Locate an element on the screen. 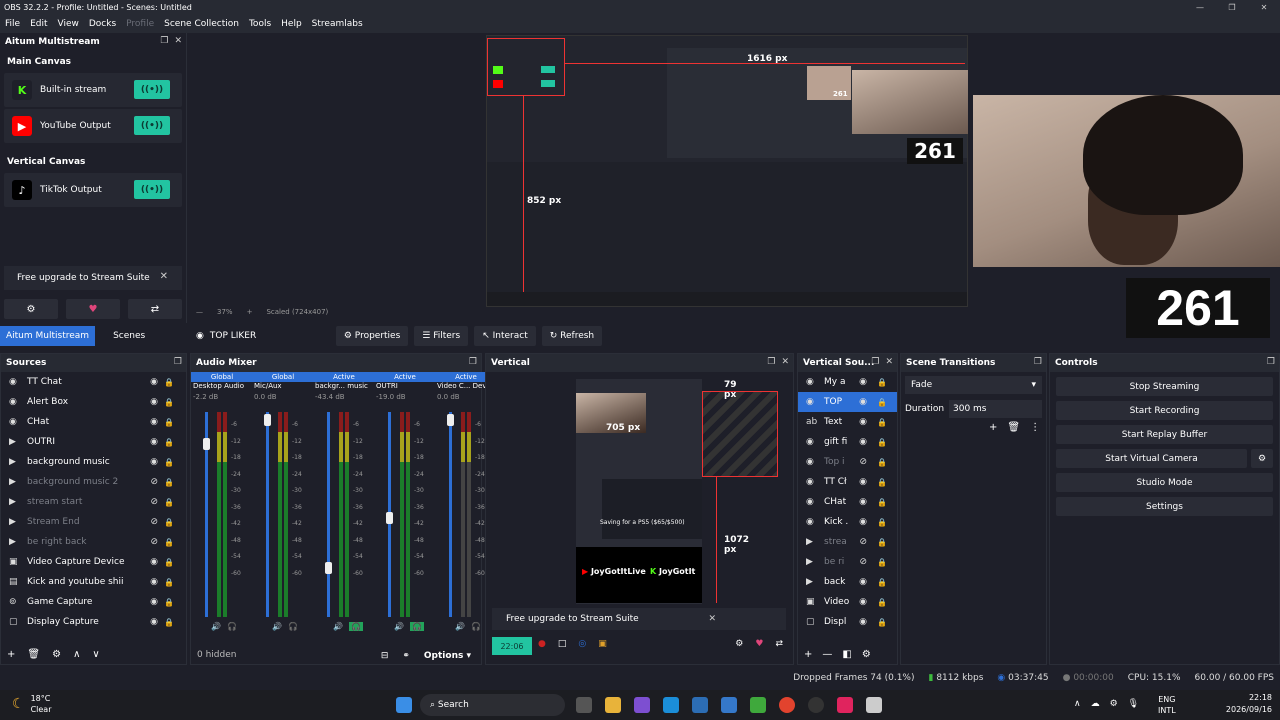 This screenshot has height=720, width=1280. xbox-icon is located at coordinates (758, 705).